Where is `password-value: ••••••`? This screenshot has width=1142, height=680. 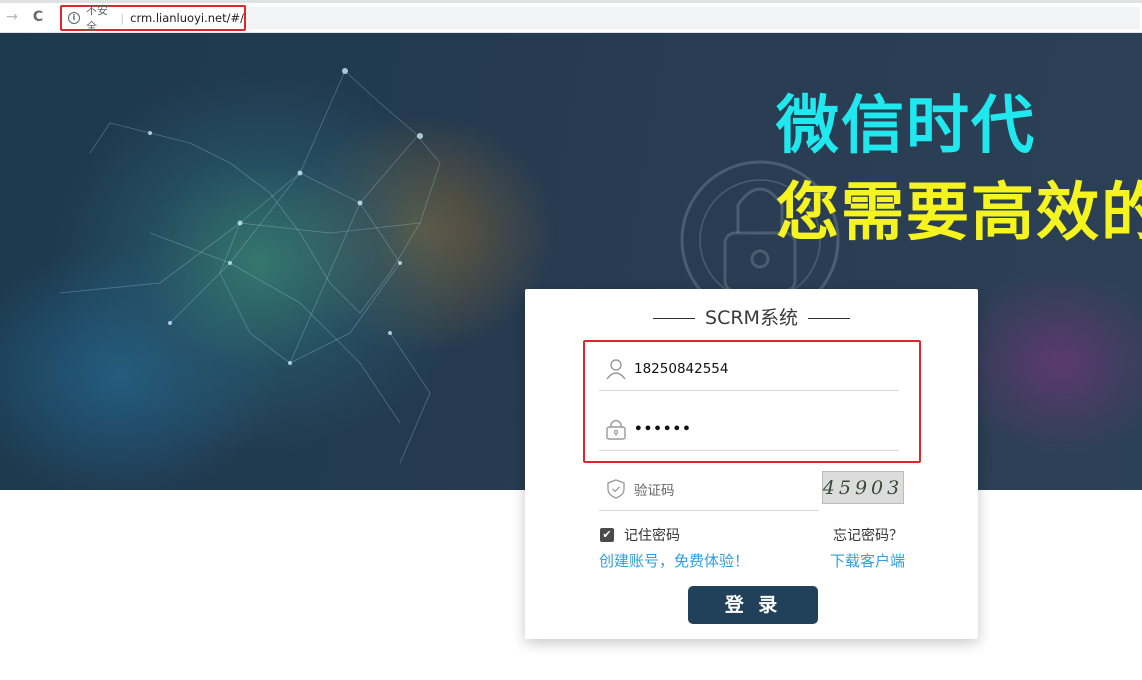 password-value: •••••• is located at coordinates (663, 429).